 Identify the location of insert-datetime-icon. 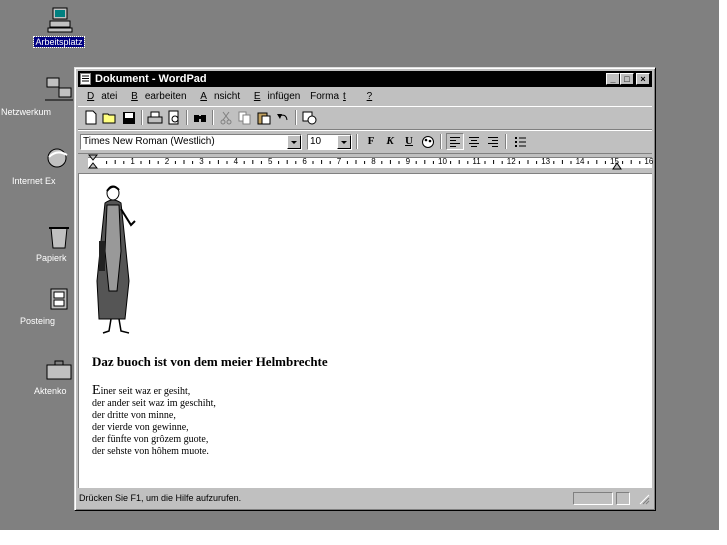
(309, 117).